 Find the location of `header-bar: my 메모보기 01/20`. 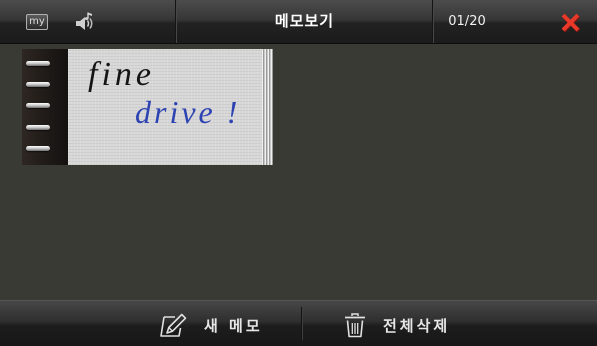

header-bar: my 메모보기 01/20 is located at coordinates (298, 22).